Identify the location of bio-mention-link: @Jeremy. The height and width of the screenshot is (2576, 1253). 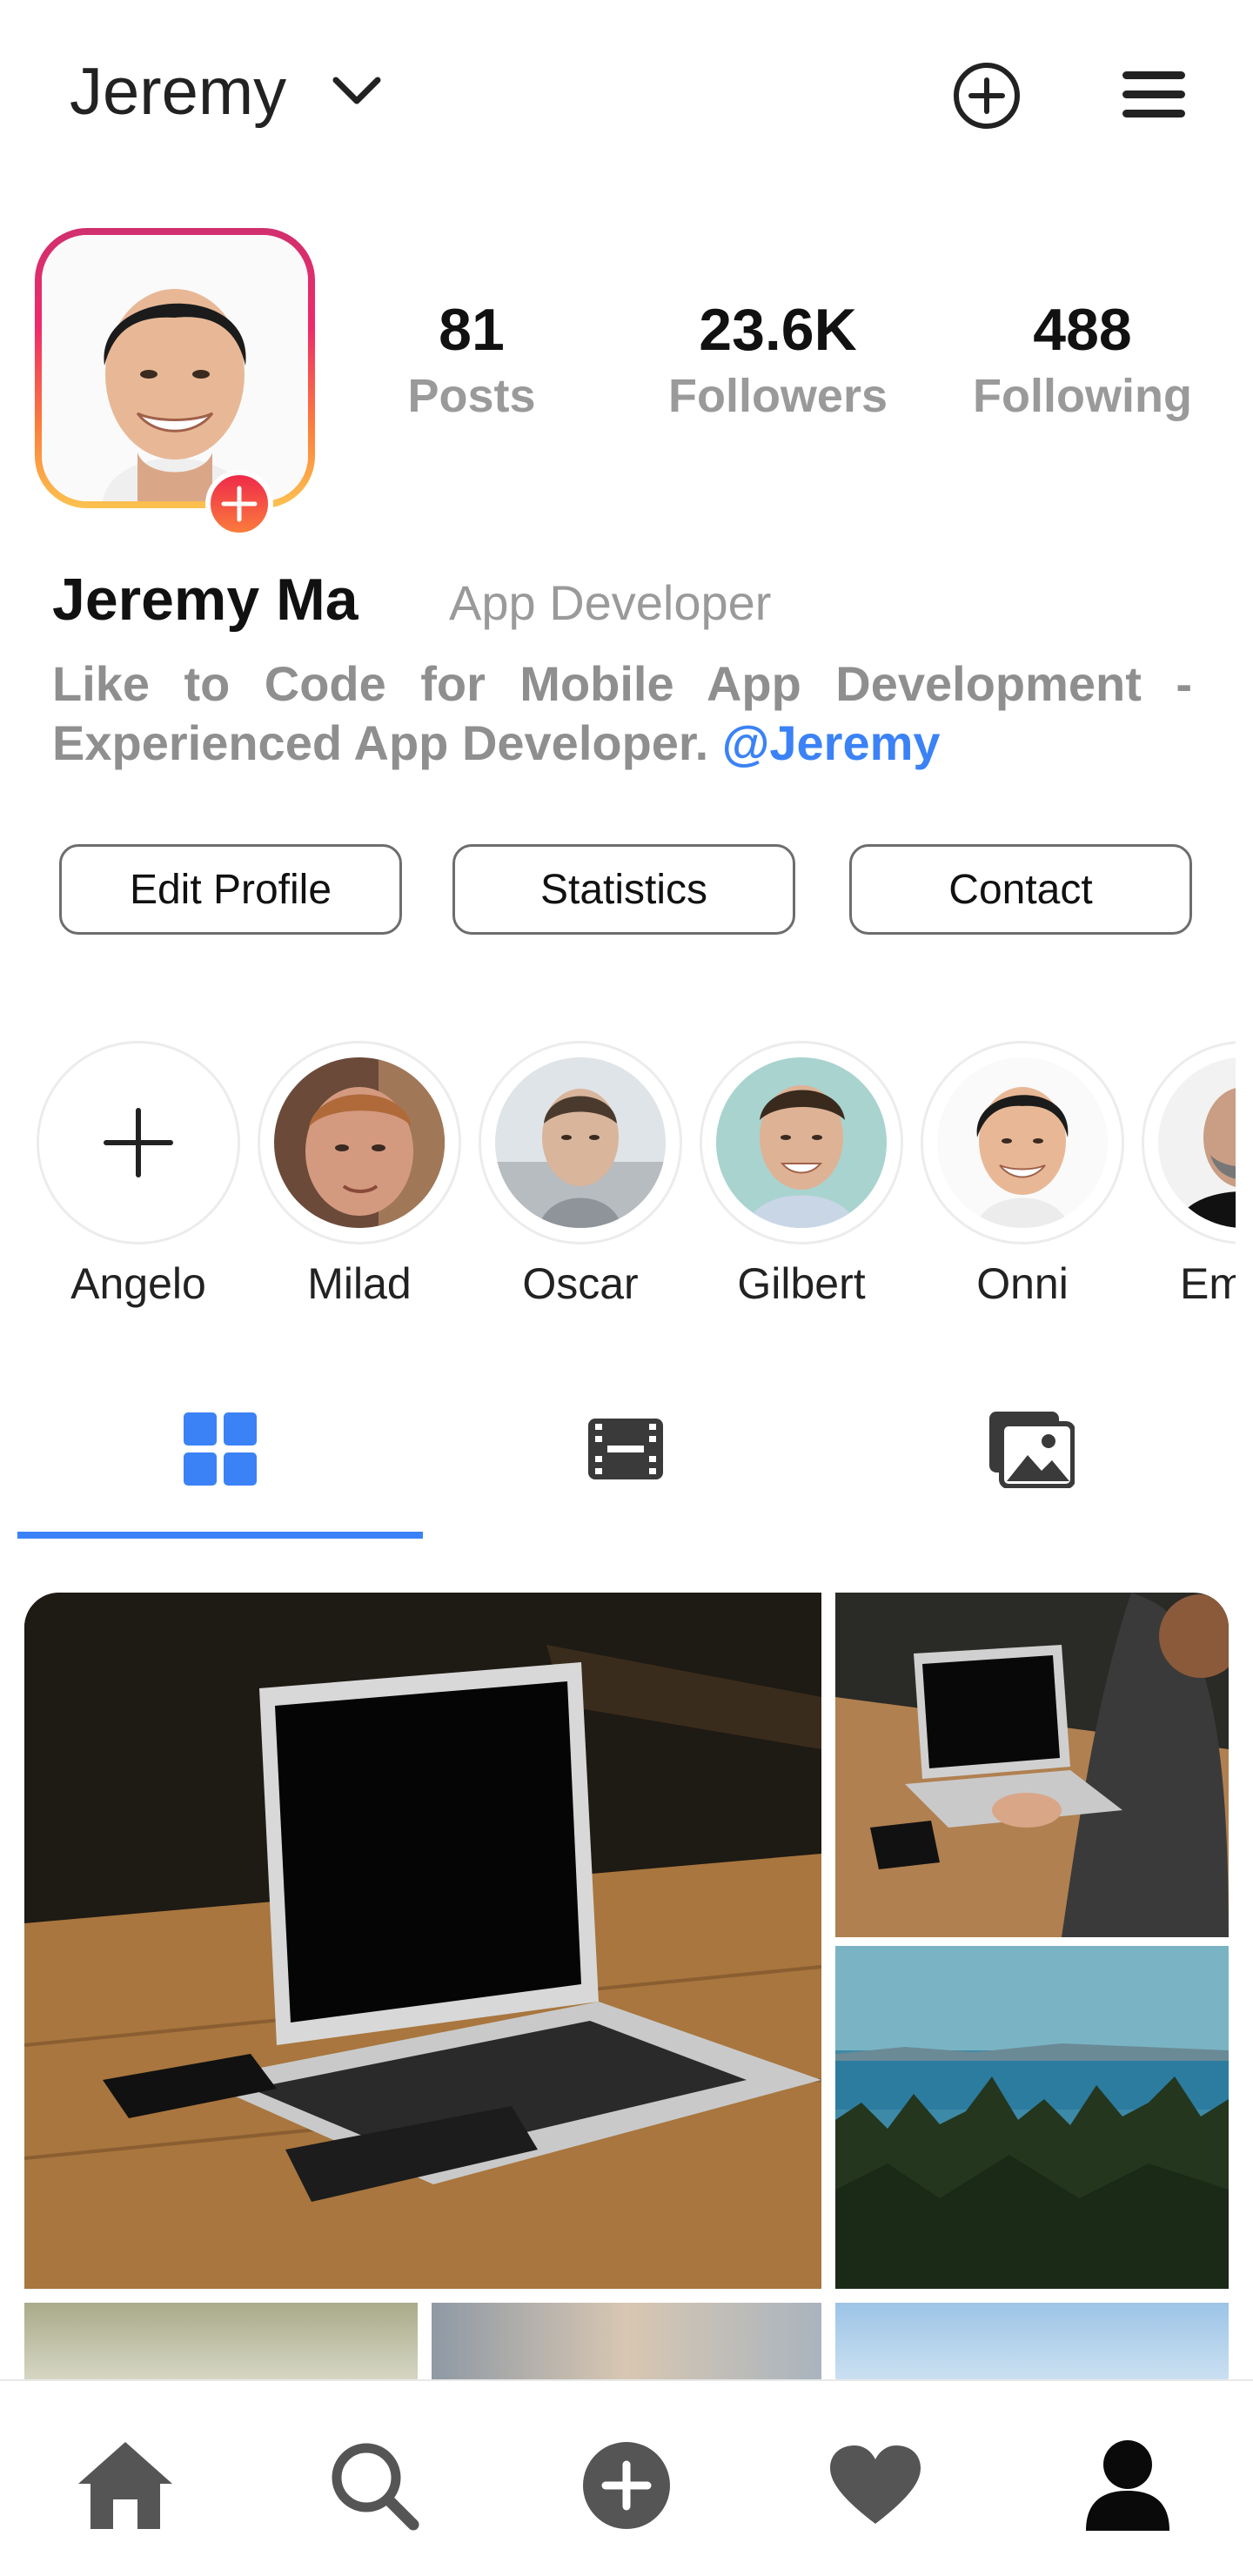
(831, 742).